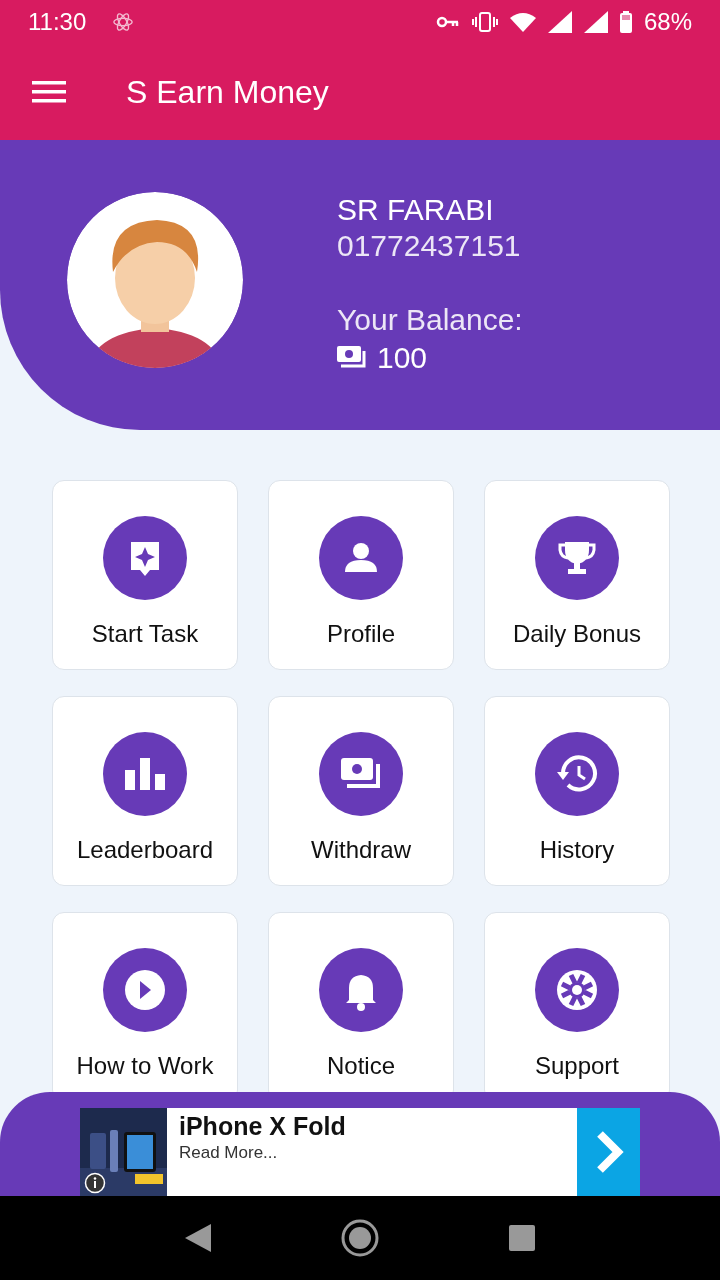  What do you see at coordinates (145, 774) in the screenshot?
I see `bar-chart-icon` at bounding box center [145, 774].